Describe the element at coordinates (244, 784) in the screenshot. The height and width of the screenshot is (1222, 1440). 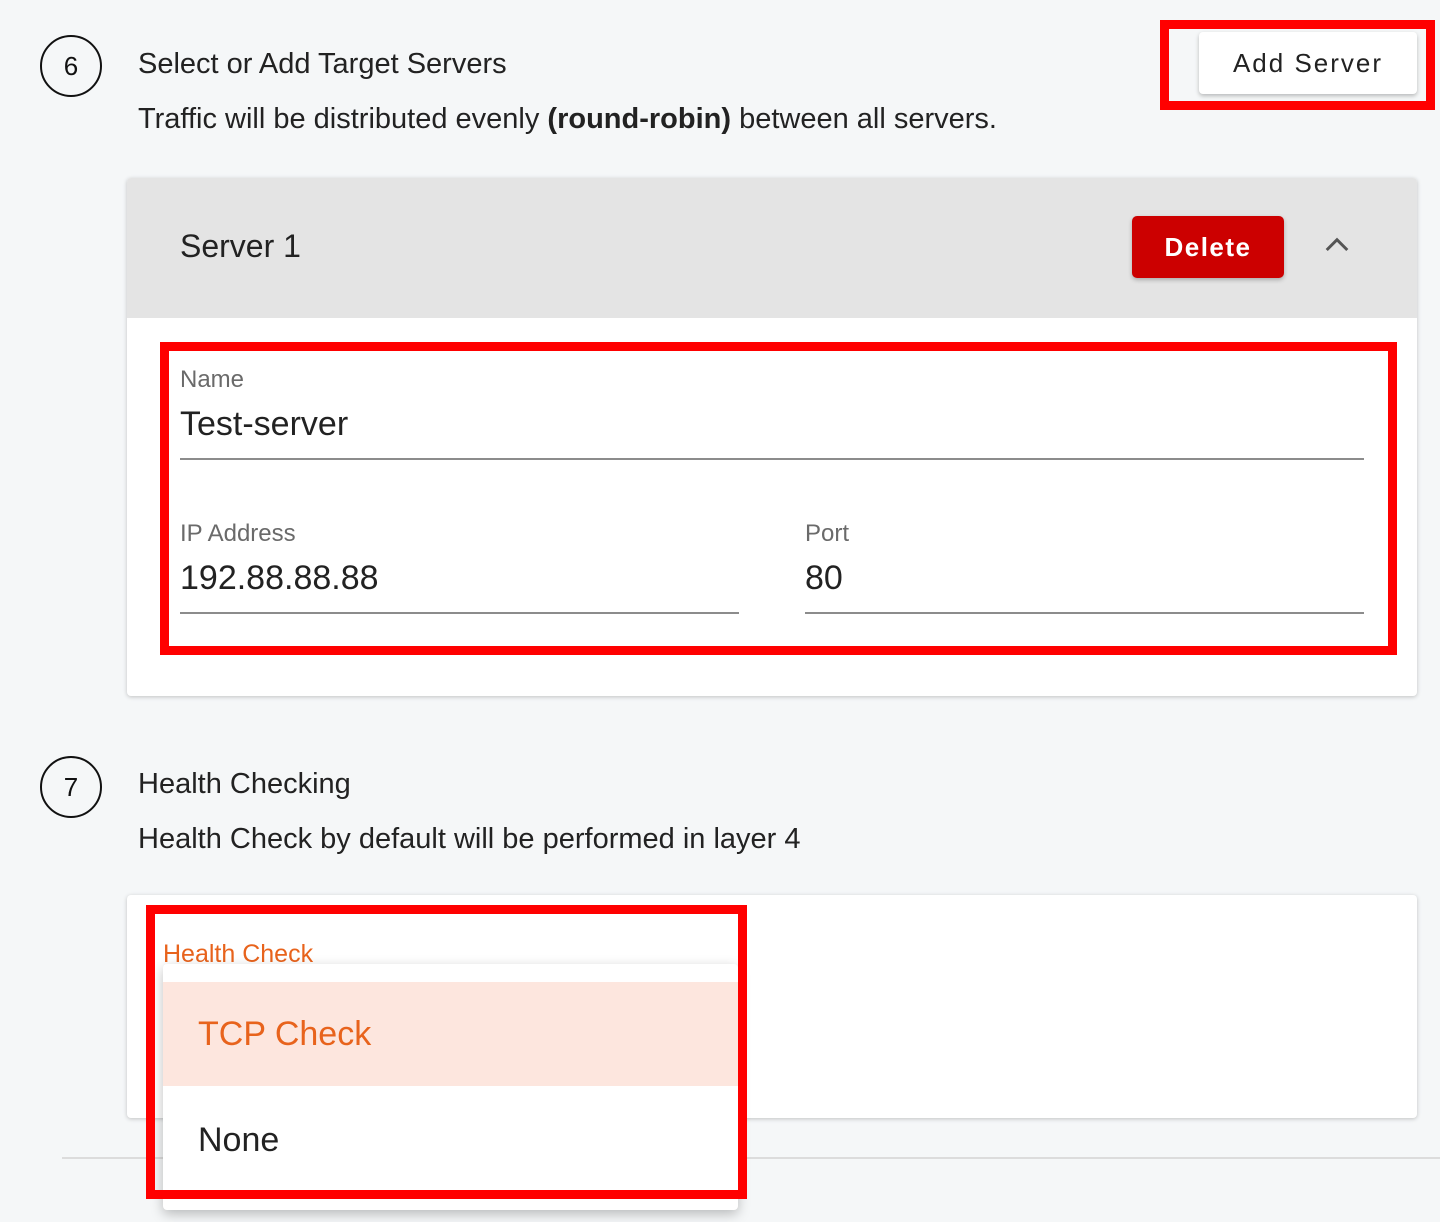
I see `step-7-title: Health Checking` at that location.